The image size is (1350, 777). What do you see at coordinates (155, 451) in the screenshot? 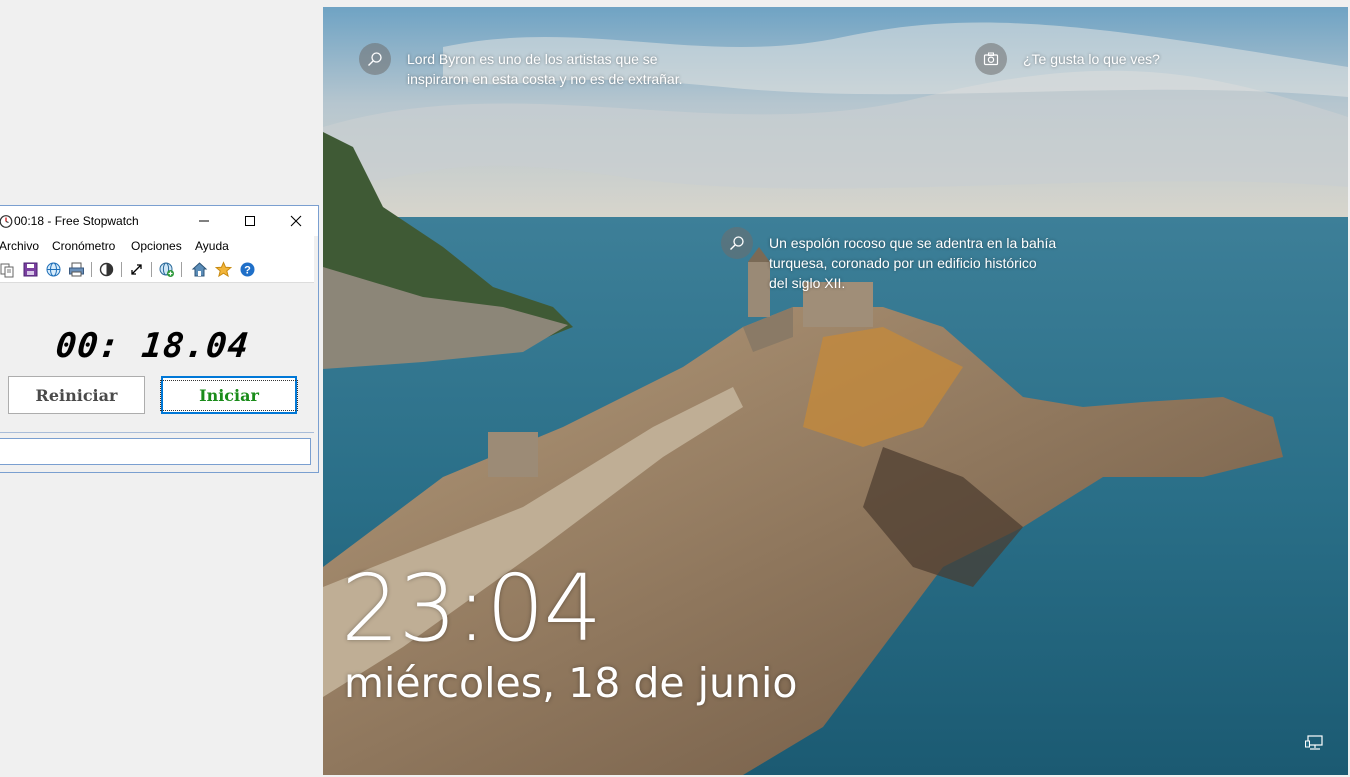
I see `note-input` at bounding box center [155, 451].